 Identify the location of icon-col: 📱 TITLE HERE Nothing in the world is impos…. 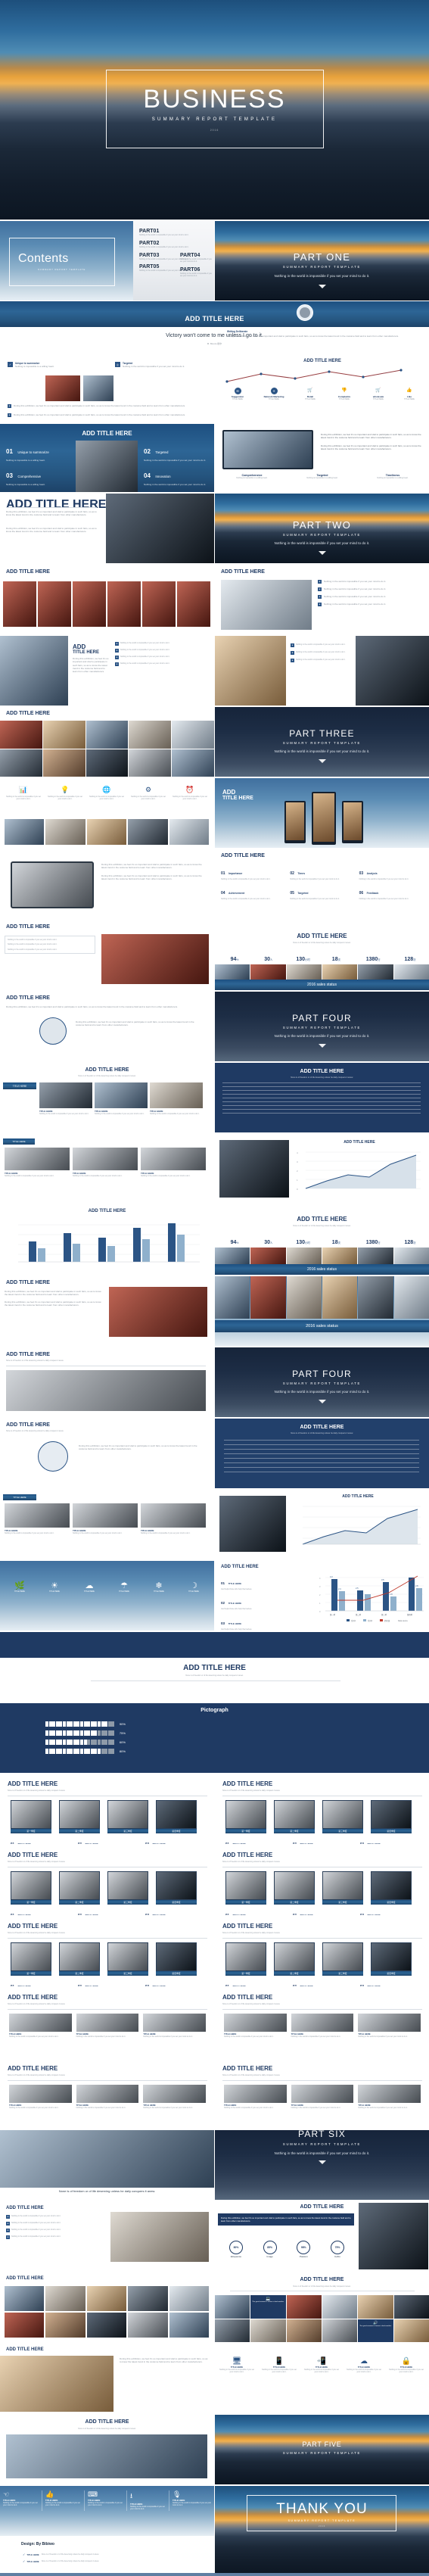
(279, 2365).